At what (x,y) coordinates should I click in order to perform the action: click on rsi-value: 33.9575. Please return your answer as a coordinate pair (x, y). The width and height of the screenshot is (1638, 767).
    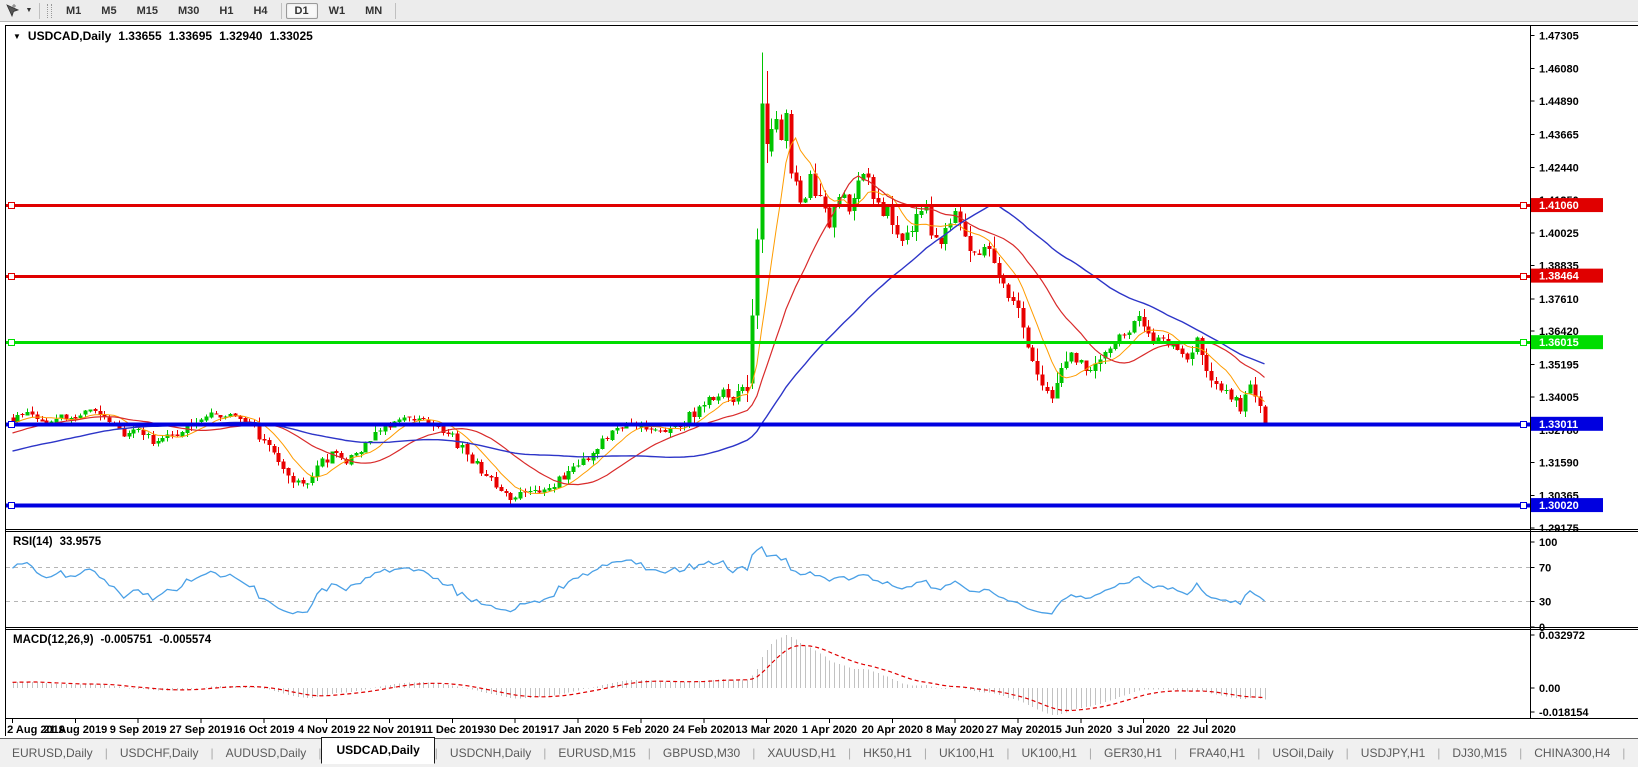
    Looking at the image, I should click on (80, 542).